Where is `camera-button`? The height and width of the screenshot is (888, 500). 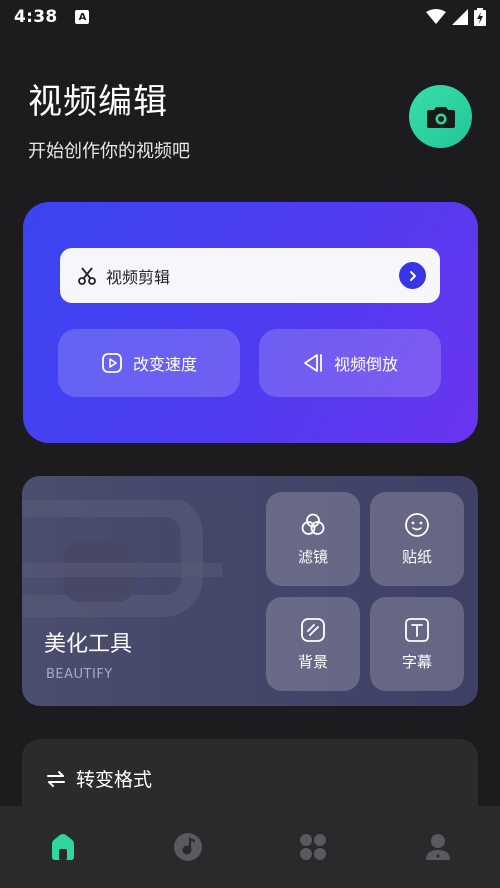
camera-button is located at coordinates (440, 116).